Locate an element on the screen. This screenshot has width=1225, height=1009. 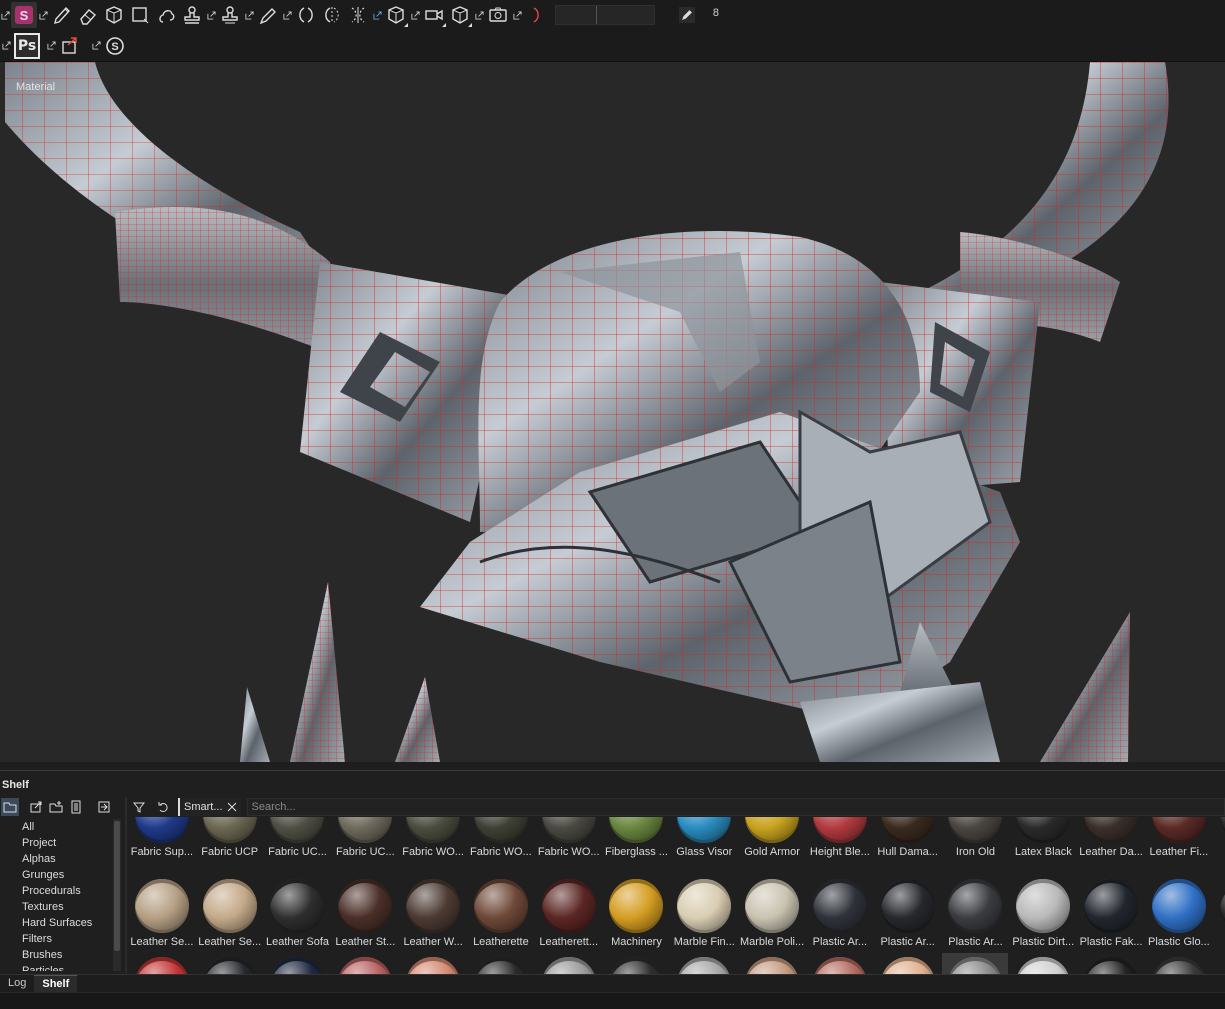
category-all: All is located at coordinates (61, 827).